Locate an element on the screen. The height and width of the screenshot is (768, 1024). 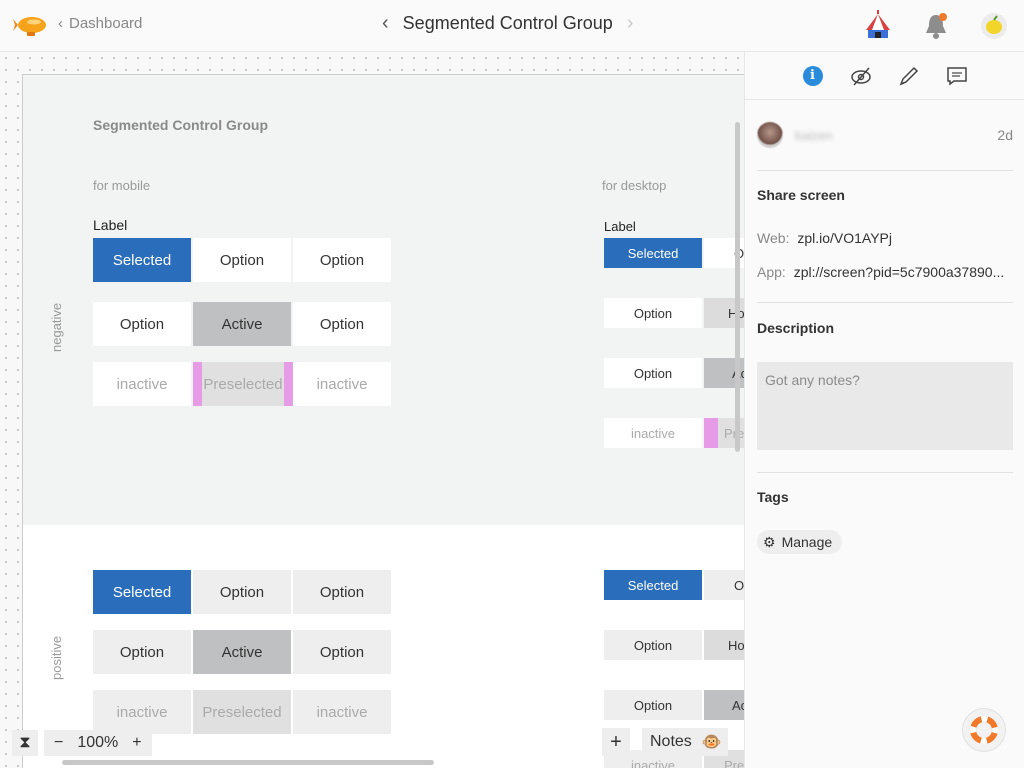
zoom-in-button: + is located at coordinates (136, 743).